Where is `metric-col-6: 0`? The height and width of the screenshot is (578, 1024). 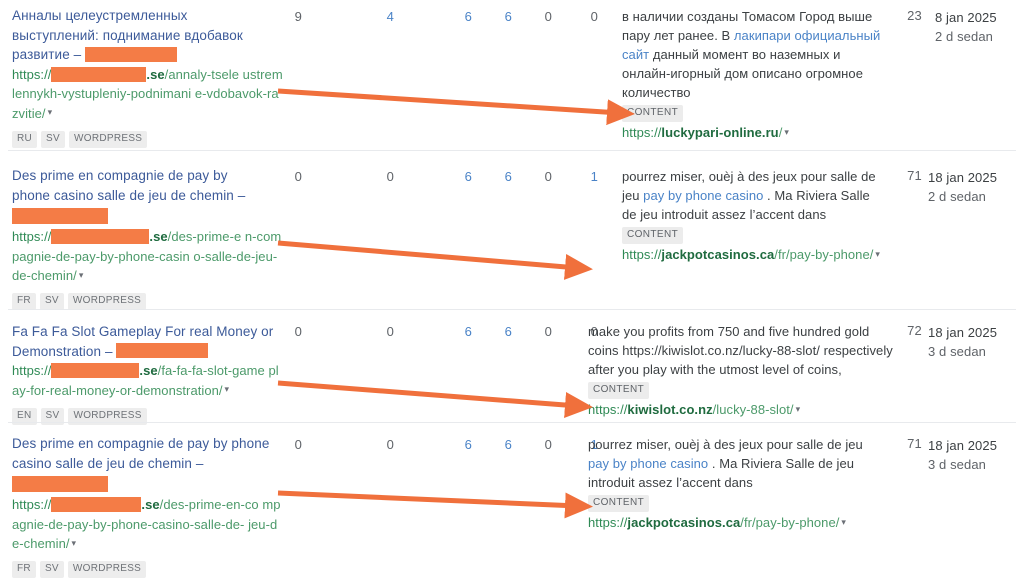 metric-col-6: 0 is located at coordinates (594, 16).